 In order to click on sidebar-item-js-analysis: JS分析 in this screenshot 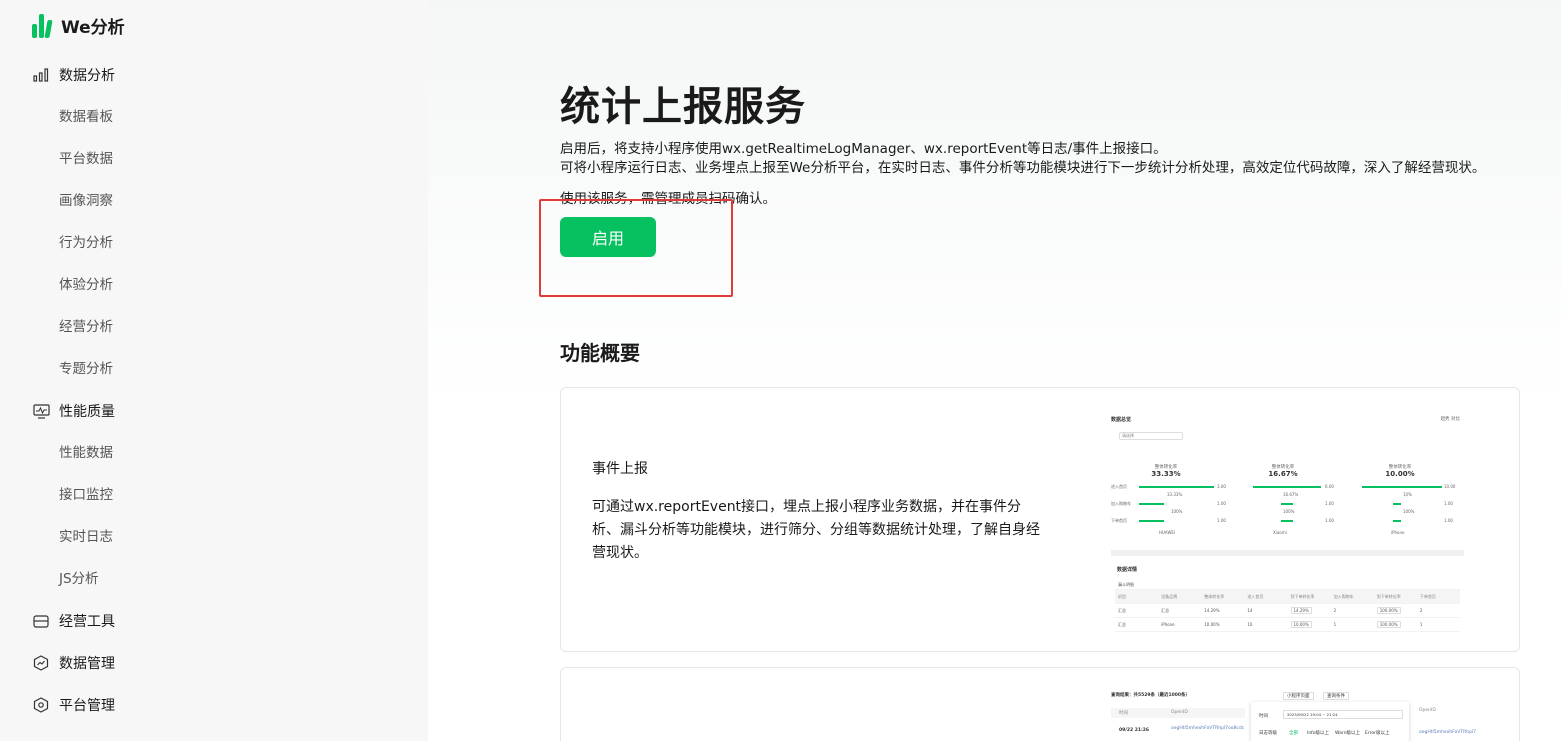, I will do `click(79, 579)`.